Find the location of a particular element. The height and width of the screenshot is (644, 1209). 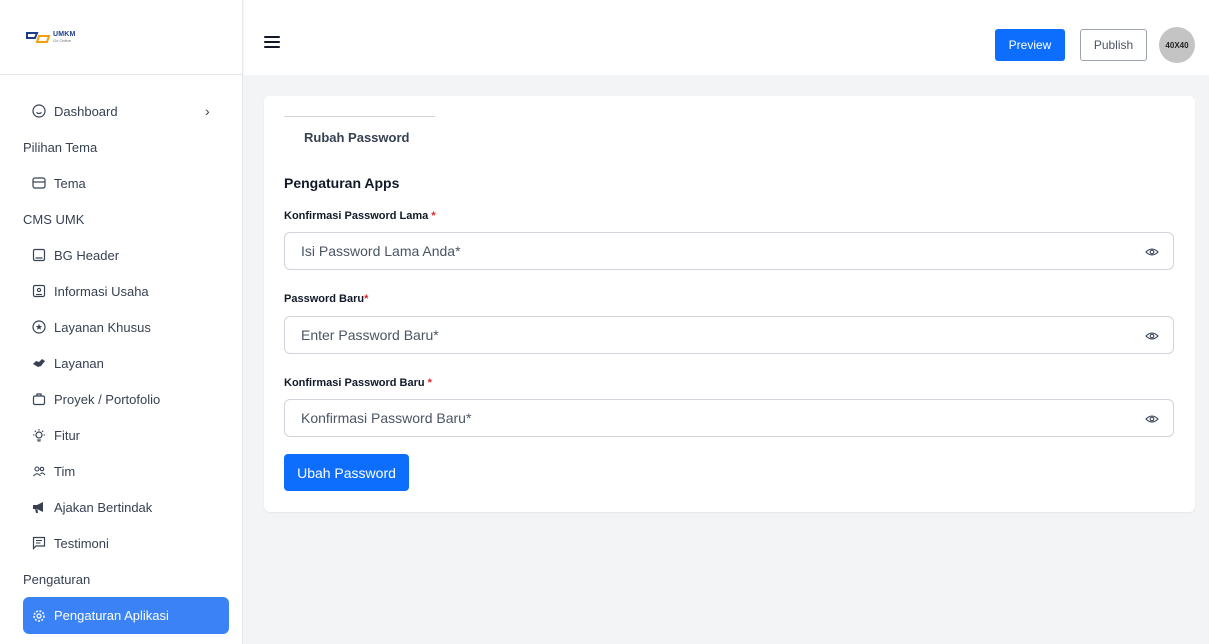

logo-mark-icon is located at coordinates (38, 37).